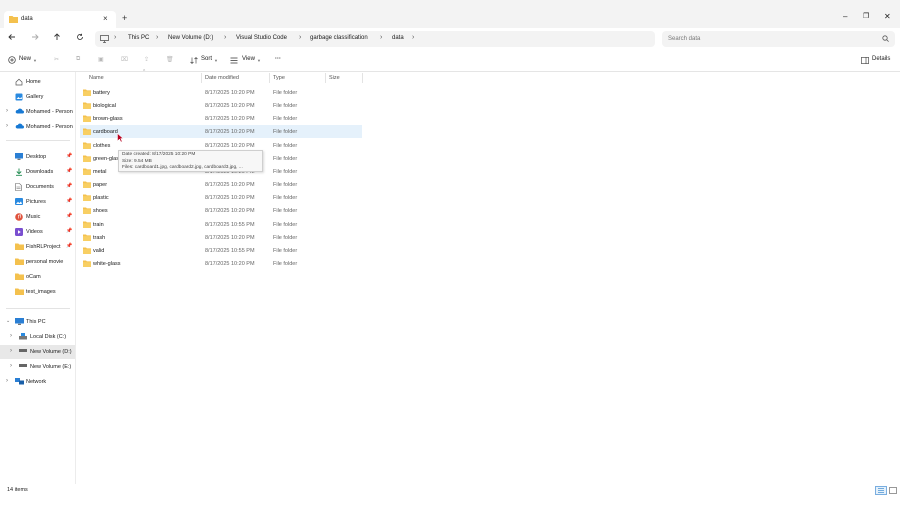  I want to click on sidebar-item-new-volume-d: › New Volume (D:), so click(37, 352).